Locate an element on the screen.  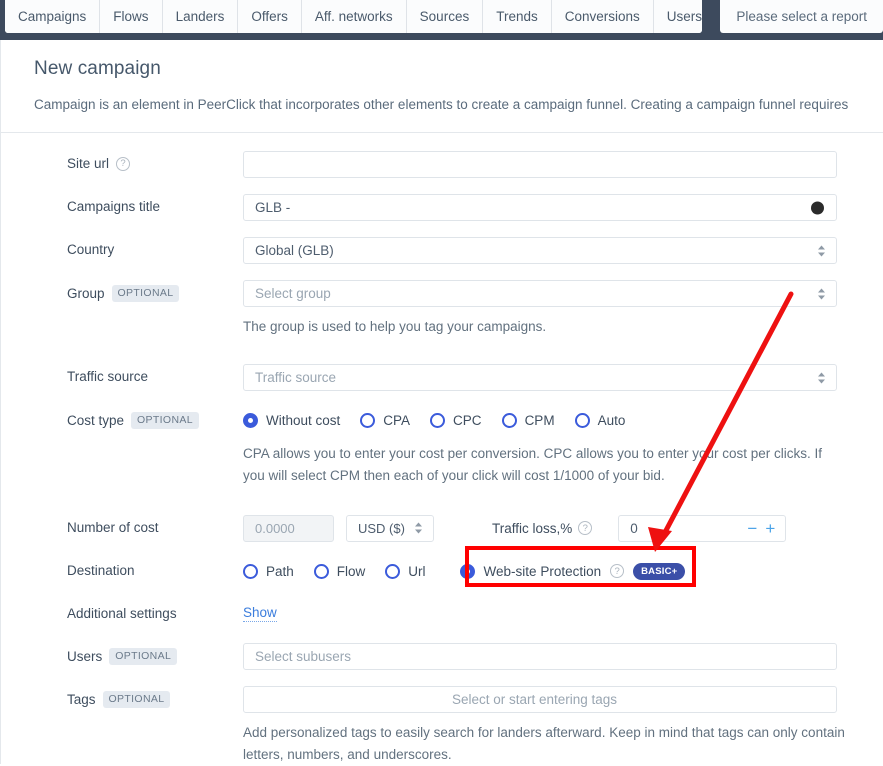
tab-aff-networks: Aff. networks is located at coordinates (354, 16).